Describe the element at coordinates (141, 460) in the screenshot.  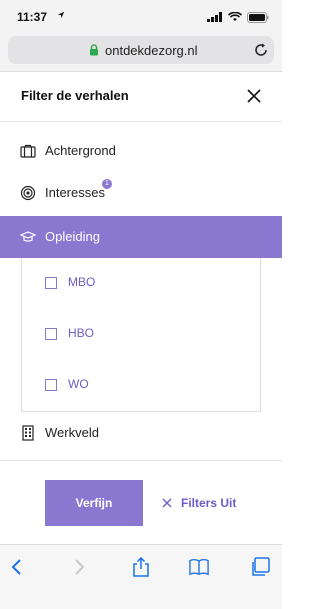
I see `divider` at that location.